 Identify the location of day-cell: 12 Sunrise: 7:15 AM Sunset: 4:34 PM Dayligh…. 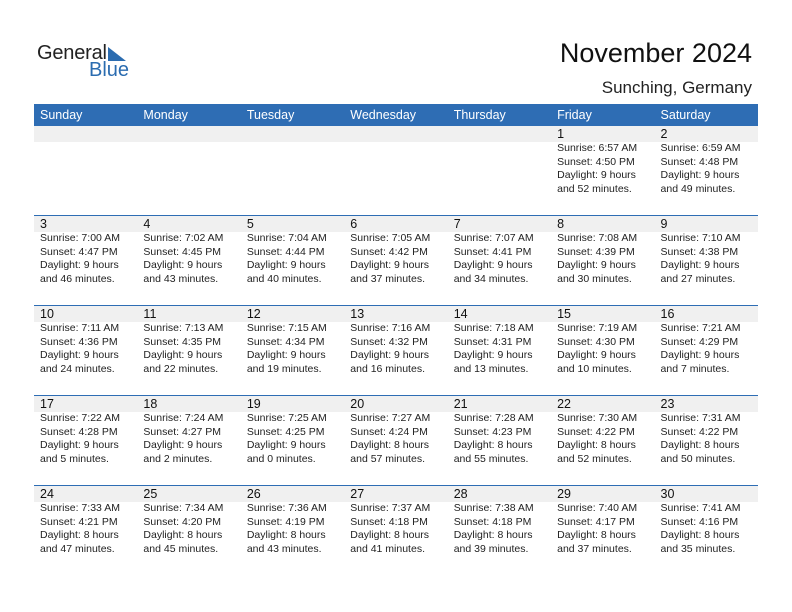
(292, 341).